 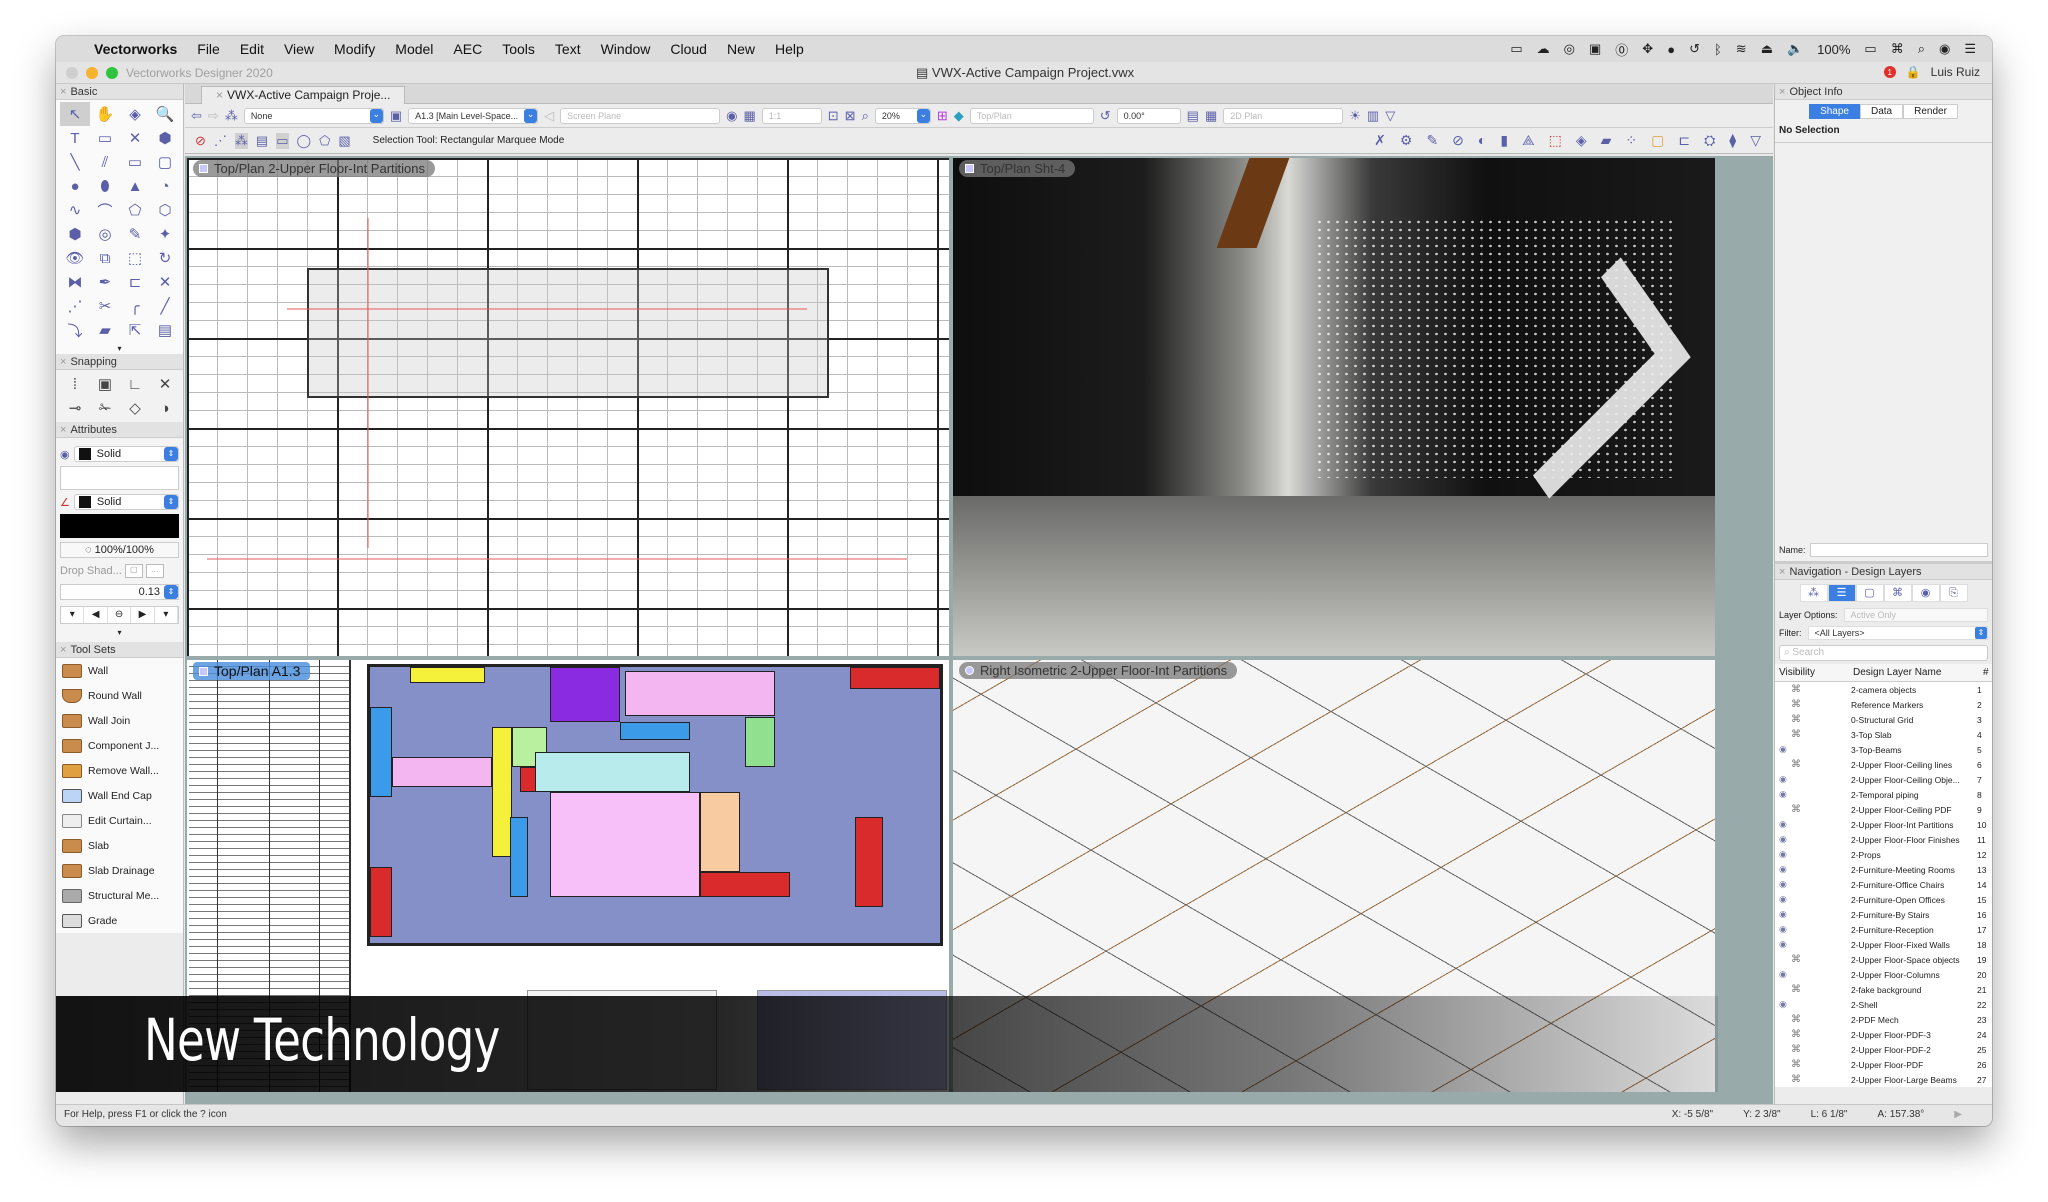 I want to click on notification-center-icon: ☰, so click(x=1970, y=49).